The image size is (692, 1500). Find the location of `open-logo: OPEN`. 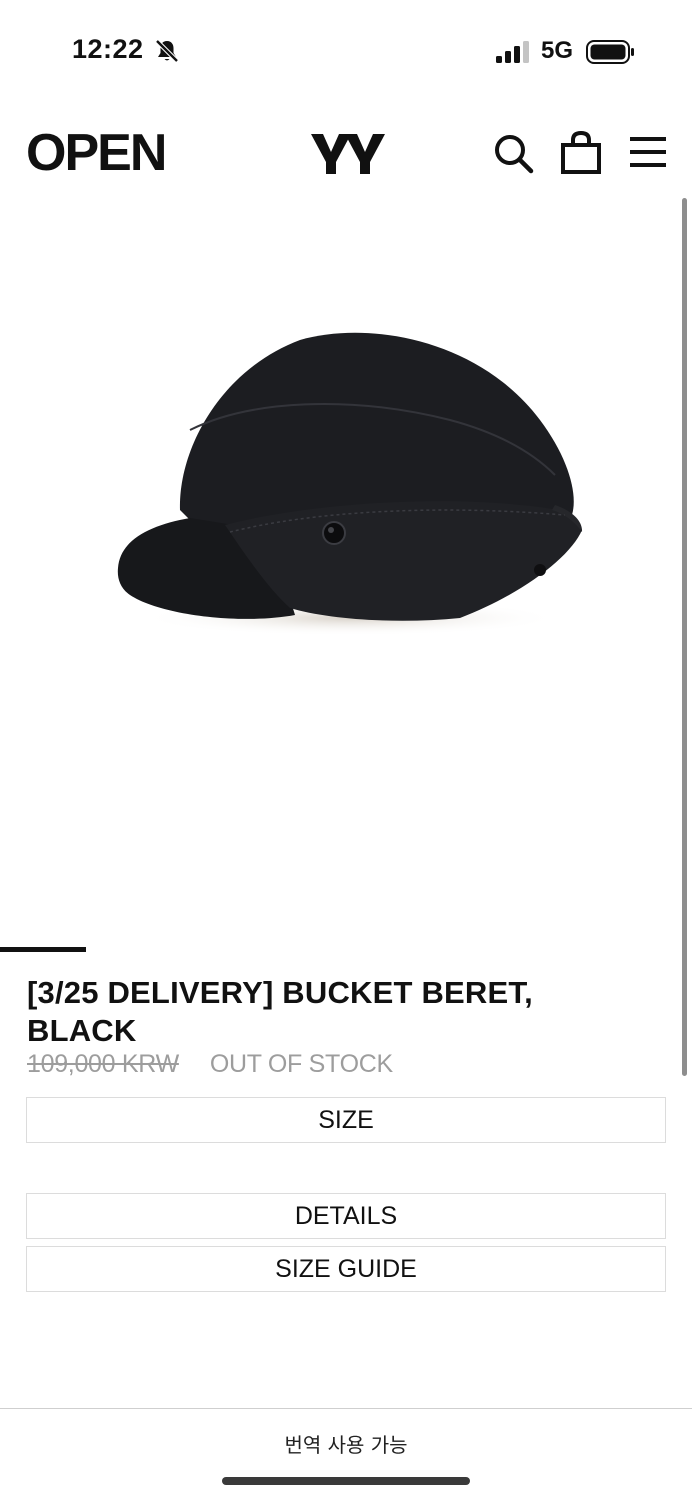

open-logo: OPEN is located at coordinates (110, 153).